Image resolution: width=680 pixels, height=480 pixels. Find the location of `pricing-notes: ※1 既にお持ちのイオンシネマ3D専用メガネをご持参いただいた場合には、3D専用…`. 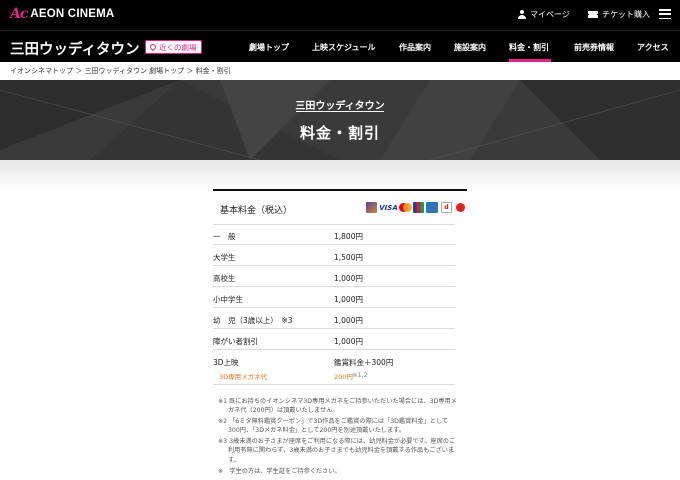

pricing-notes: ※1 既にお持ちのイオンシネマ3D専用メガネをご持参いただいた場合には、3D専用… is located at coordinates (338, 437).